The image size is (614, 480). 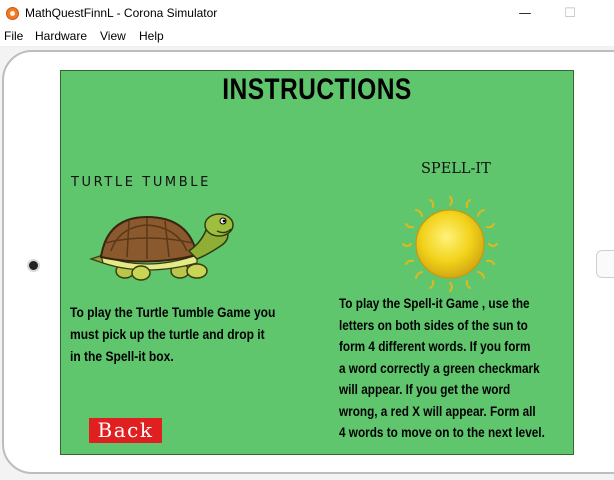 What do you see at coordinates (317, 89) in the screenshot?
I see `page-title: INSTRUCTIONS` at bounding box center [317, 89].